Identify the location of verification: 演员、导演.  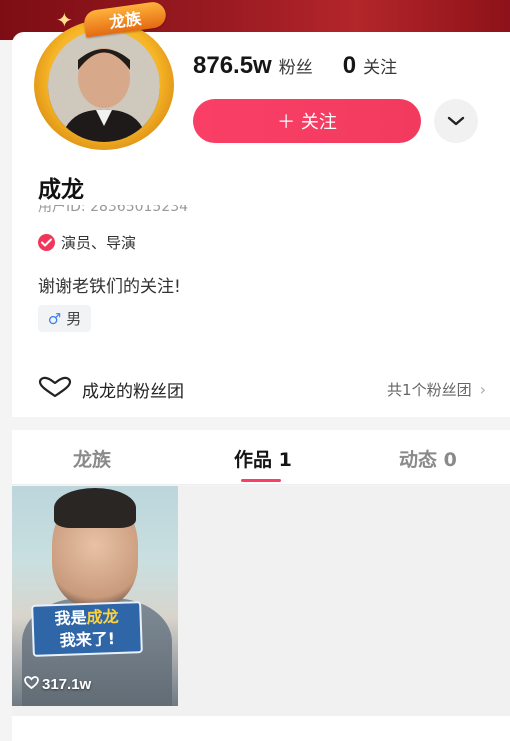
(87, 242).